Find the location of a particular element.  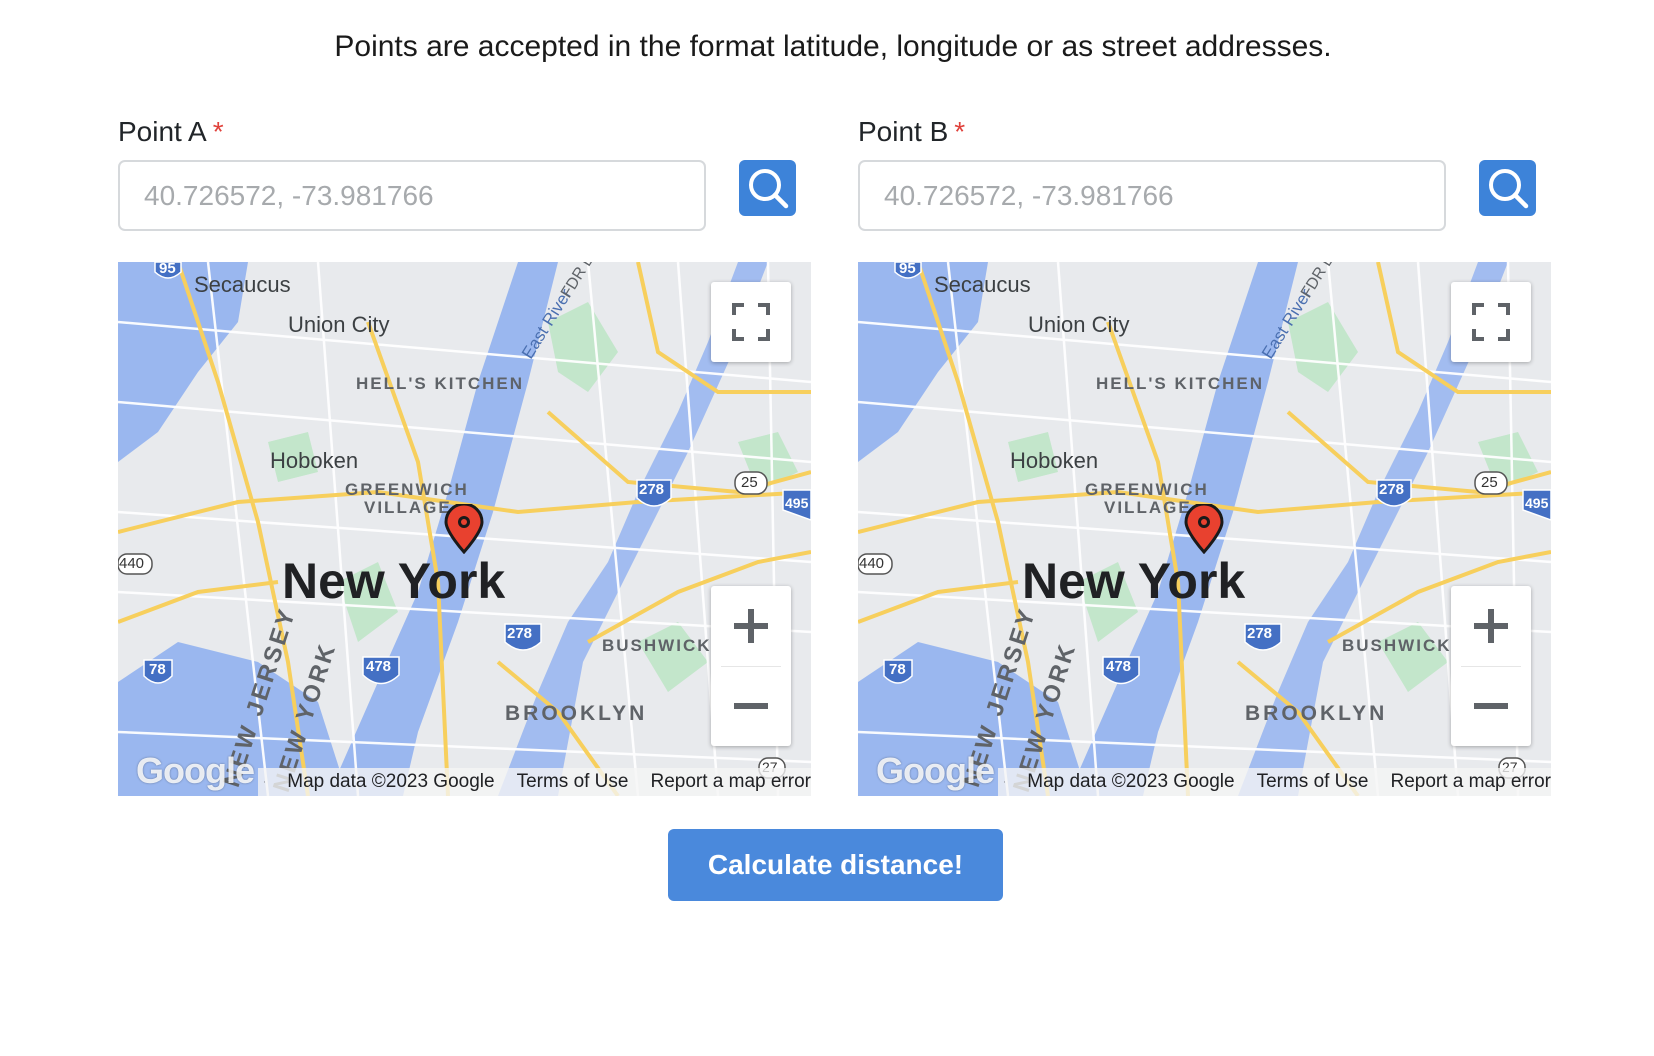

point-b-input is located at coordinates (1152, 195).